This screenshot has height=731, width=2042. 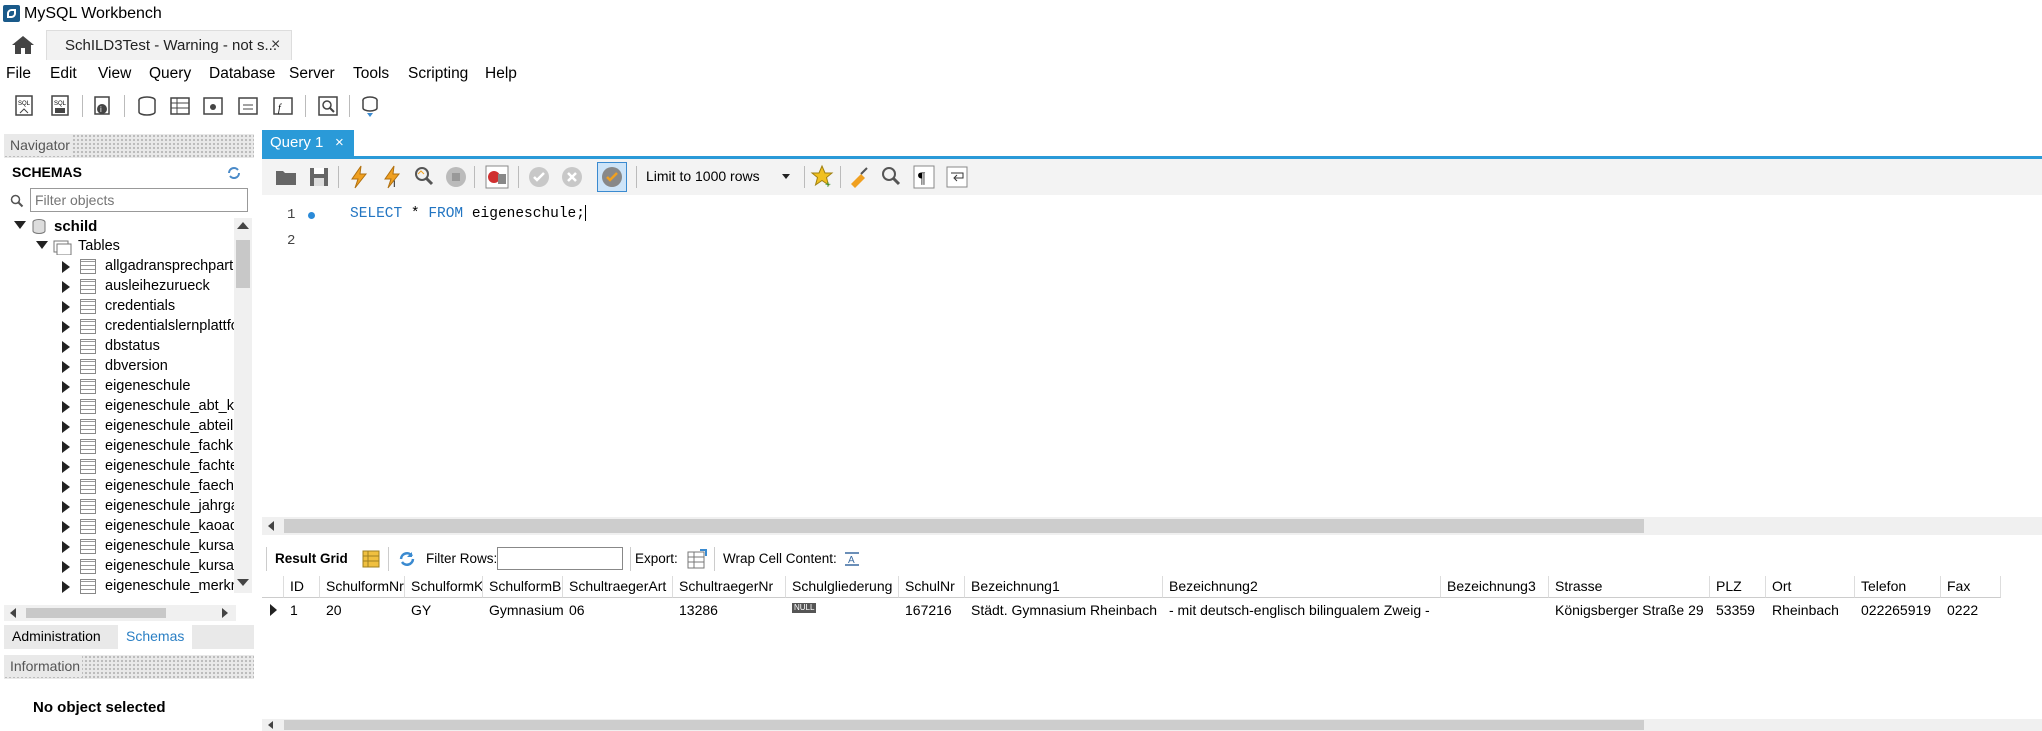 I want to click on menu-server: Server, so click(x=312, y=74).